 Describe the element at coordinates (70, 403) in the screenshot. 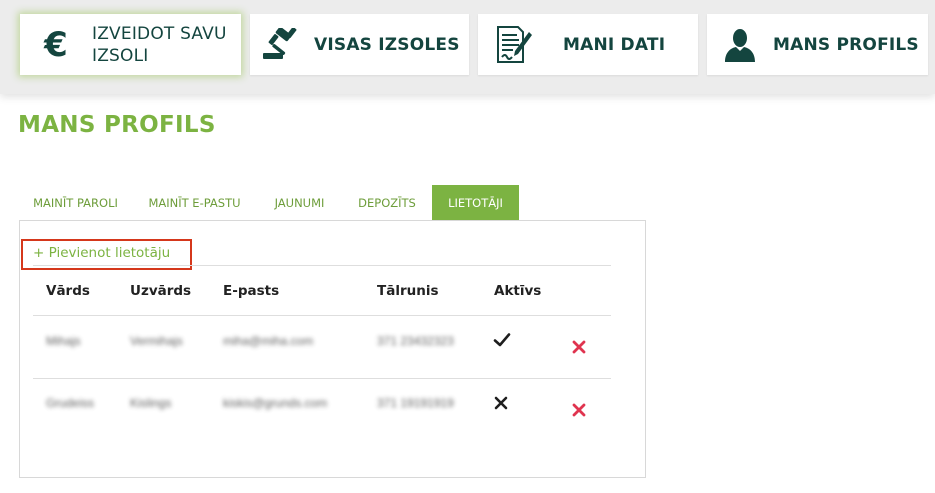

I see `user-first-name: Grudeiss` at that location.